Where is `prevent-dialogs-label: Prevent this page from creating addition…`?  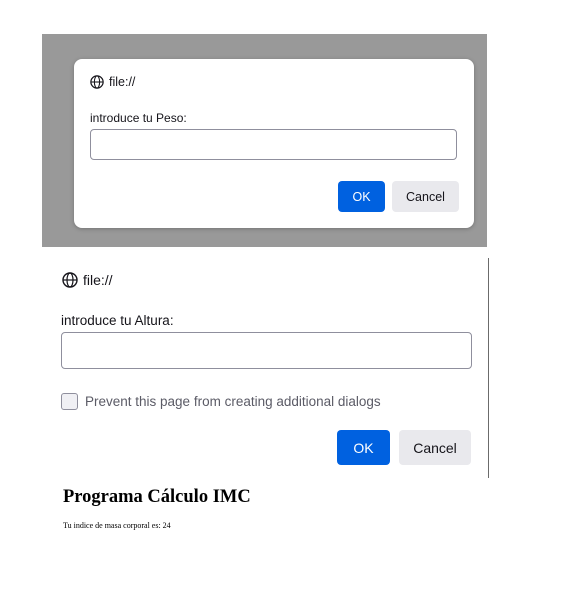 prevent-dialogs-label: Prevent this page from creating addition… is located at coordinates (233, 401).